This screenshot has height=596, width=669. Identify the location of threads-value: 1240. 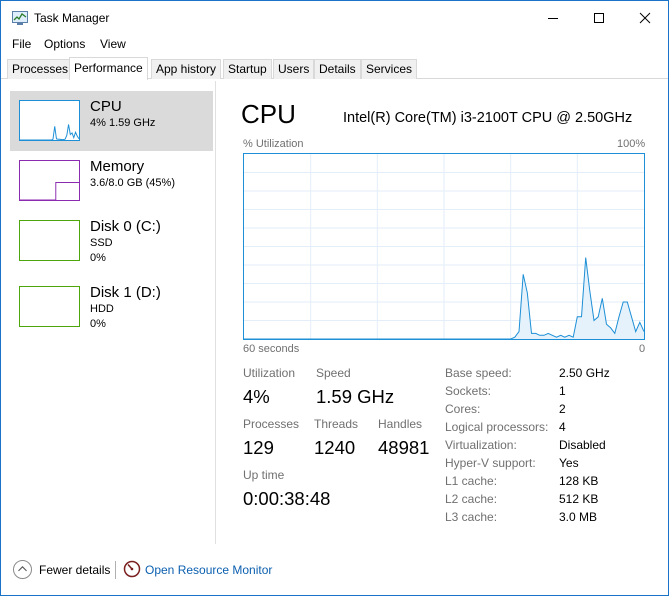
(335, 447).